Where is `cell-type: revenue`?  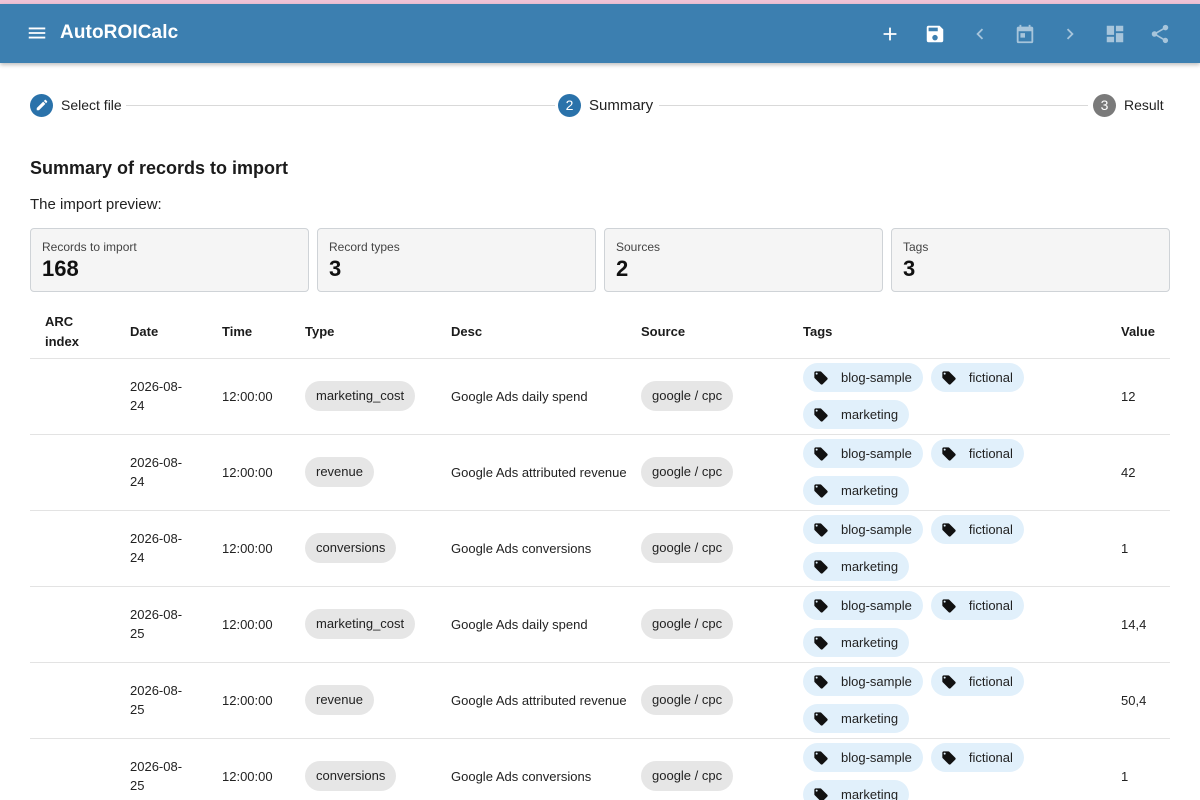 cell-type: revenue is located at coordinates (378, 472).